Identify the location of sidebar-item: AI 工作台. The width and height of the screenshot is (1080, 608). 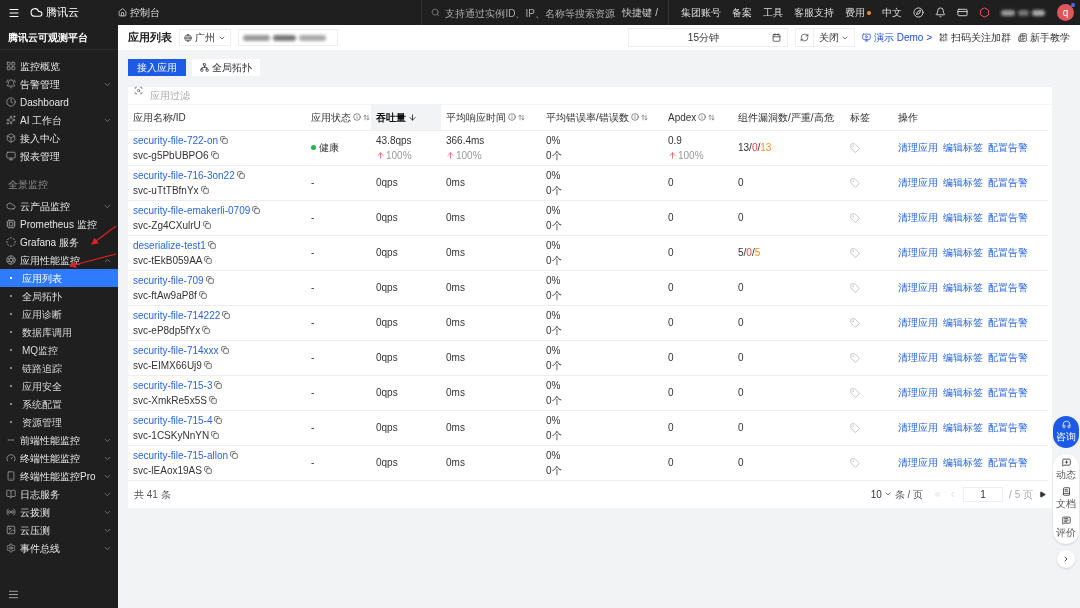
(59, 120).